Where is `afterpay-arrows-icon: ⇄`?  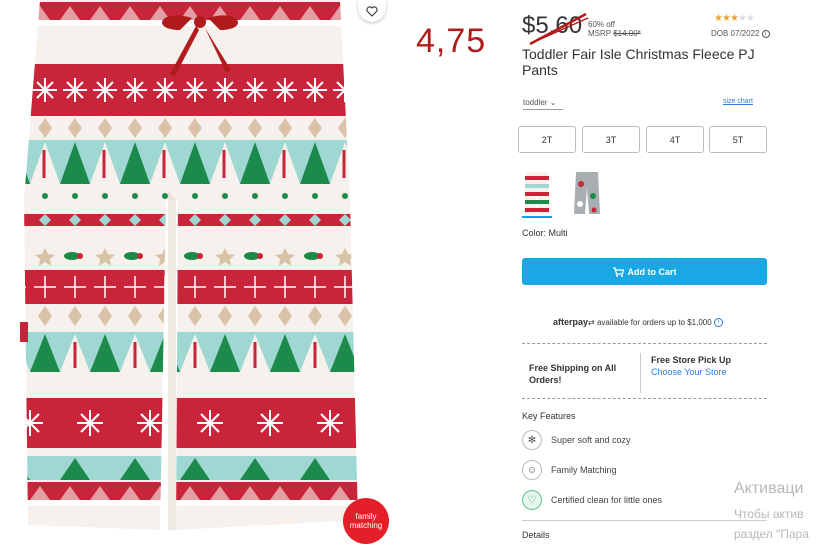
afterpay-arrows-icon: ⇄ is located at coordinates (591, 322).